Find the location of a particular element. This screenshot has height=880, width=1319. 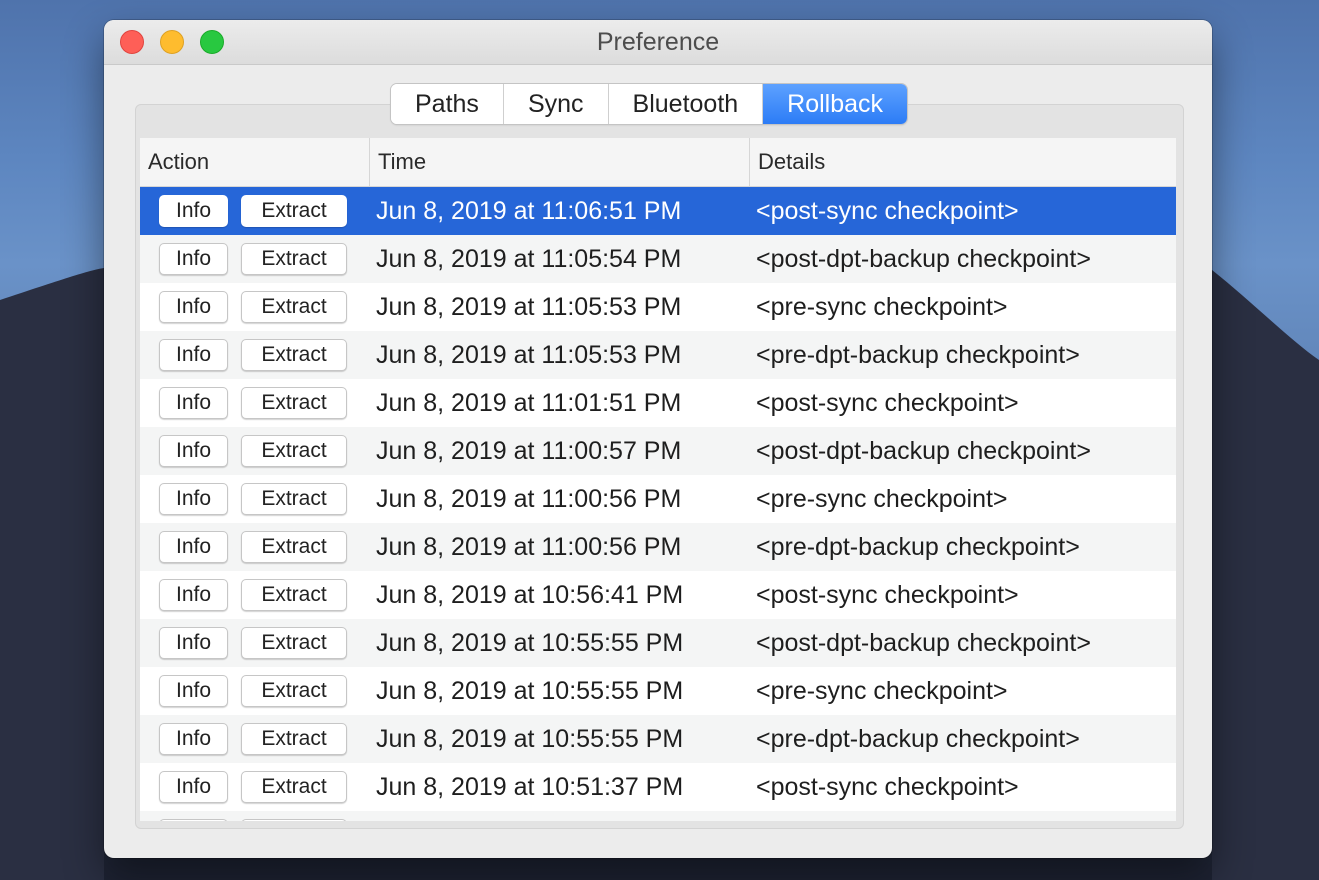

tab-rollback: Rollback is located at coordinates (835, 104).